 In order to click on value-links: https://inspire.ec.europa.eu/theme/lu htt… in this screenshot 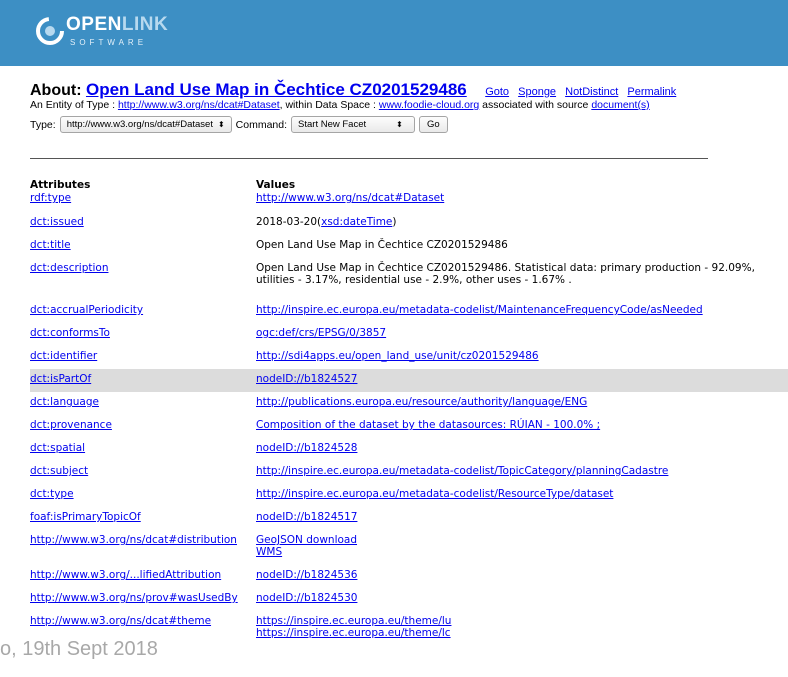, I will do `click(353, 627)`.